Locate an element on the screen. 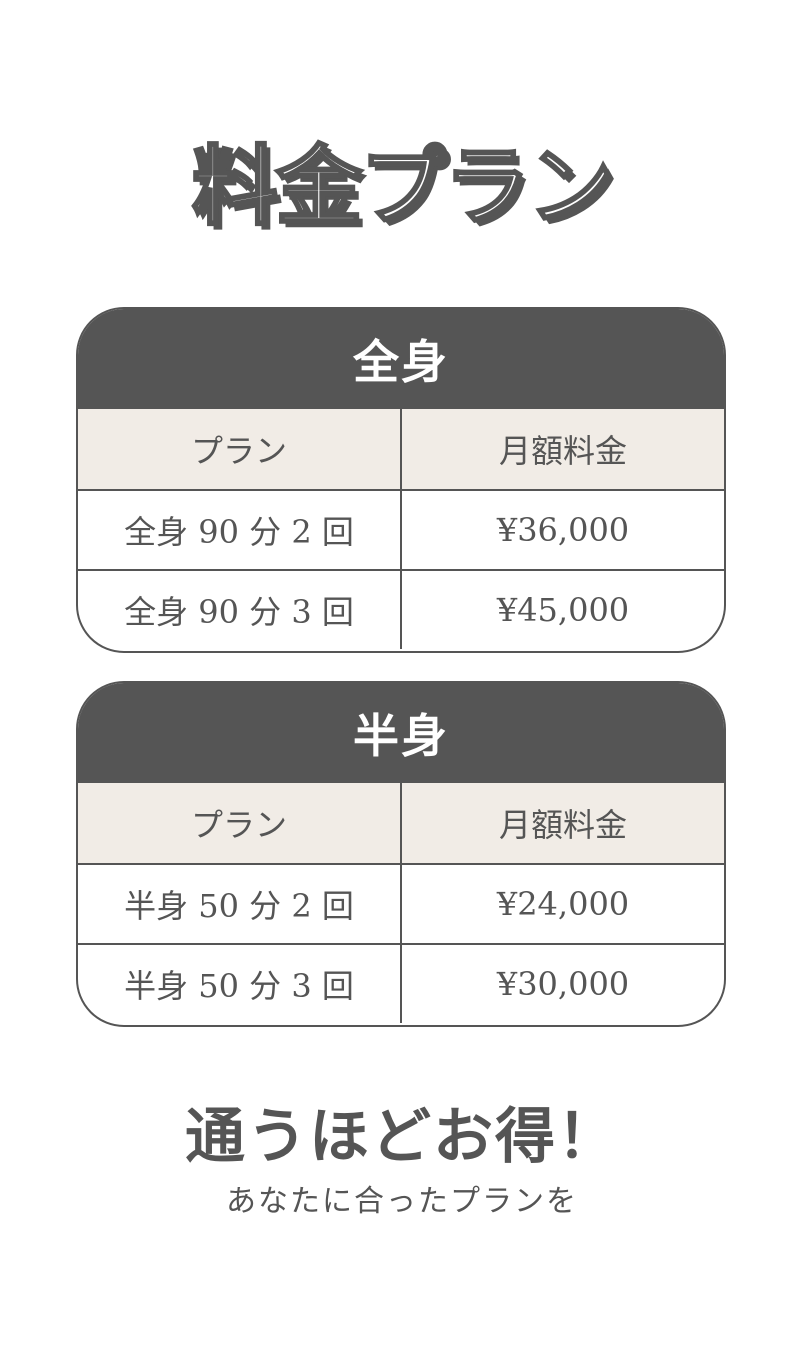  price-cell: ¥36,000 is located at coordinates (563, 530).